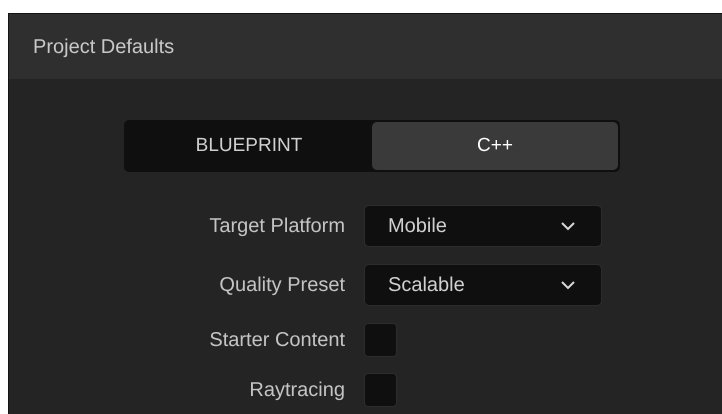 This screenshot has width=722, height=414. What do you see at coordinates (495, 146) in the screenshot?
I see `mode-tab: C++` at bounding box center [495, 146].